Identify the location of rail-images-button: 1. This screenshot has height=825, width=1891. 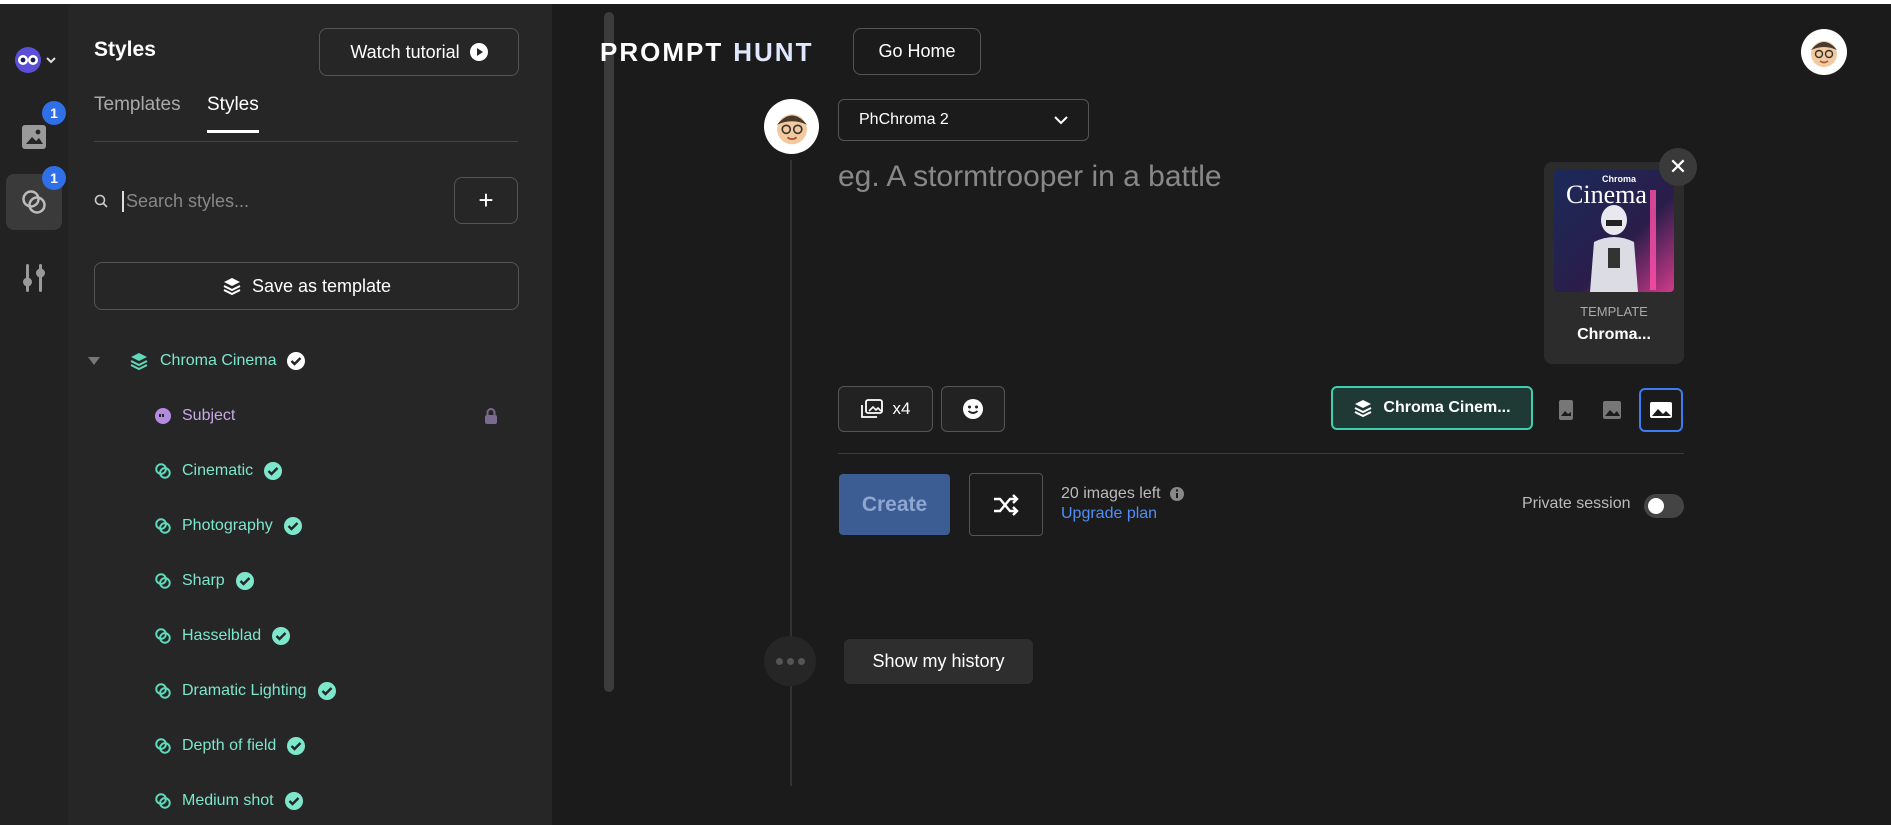
(36, 133).